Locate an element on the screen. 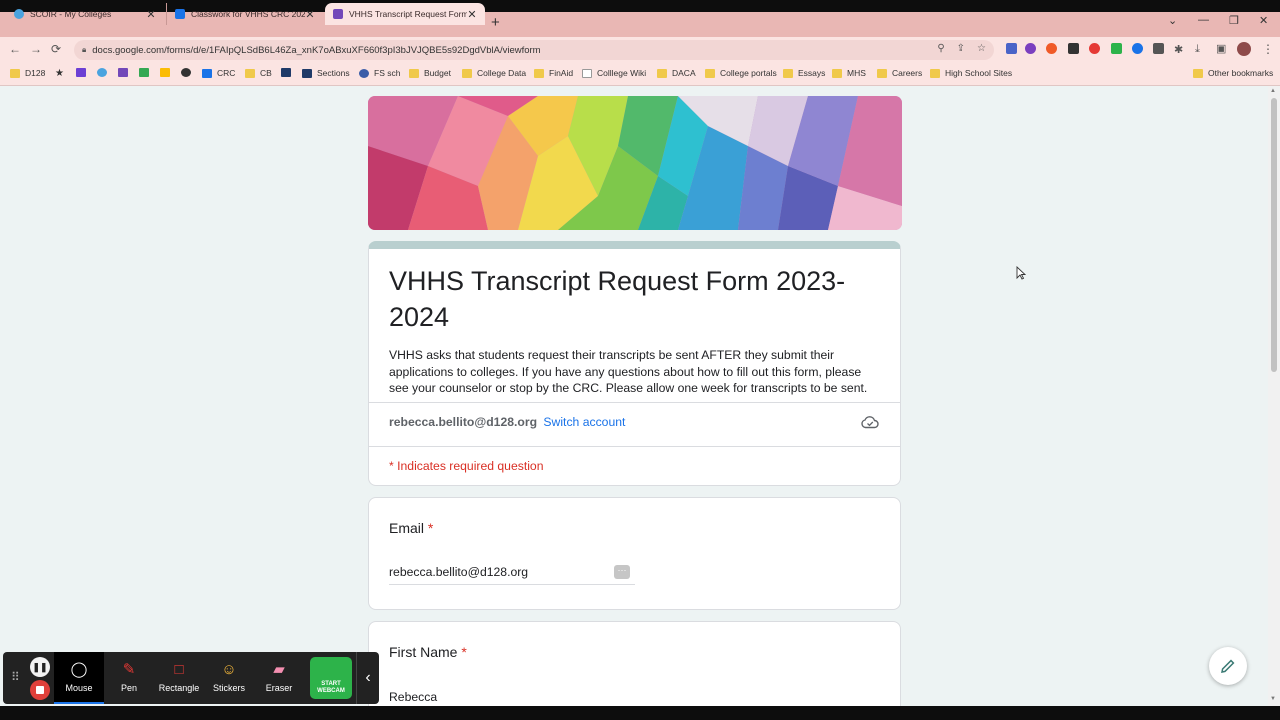 The height and width of the screenshot is (720, 1280). bookmark-careers: Careers is located at coordinates (899, 73).